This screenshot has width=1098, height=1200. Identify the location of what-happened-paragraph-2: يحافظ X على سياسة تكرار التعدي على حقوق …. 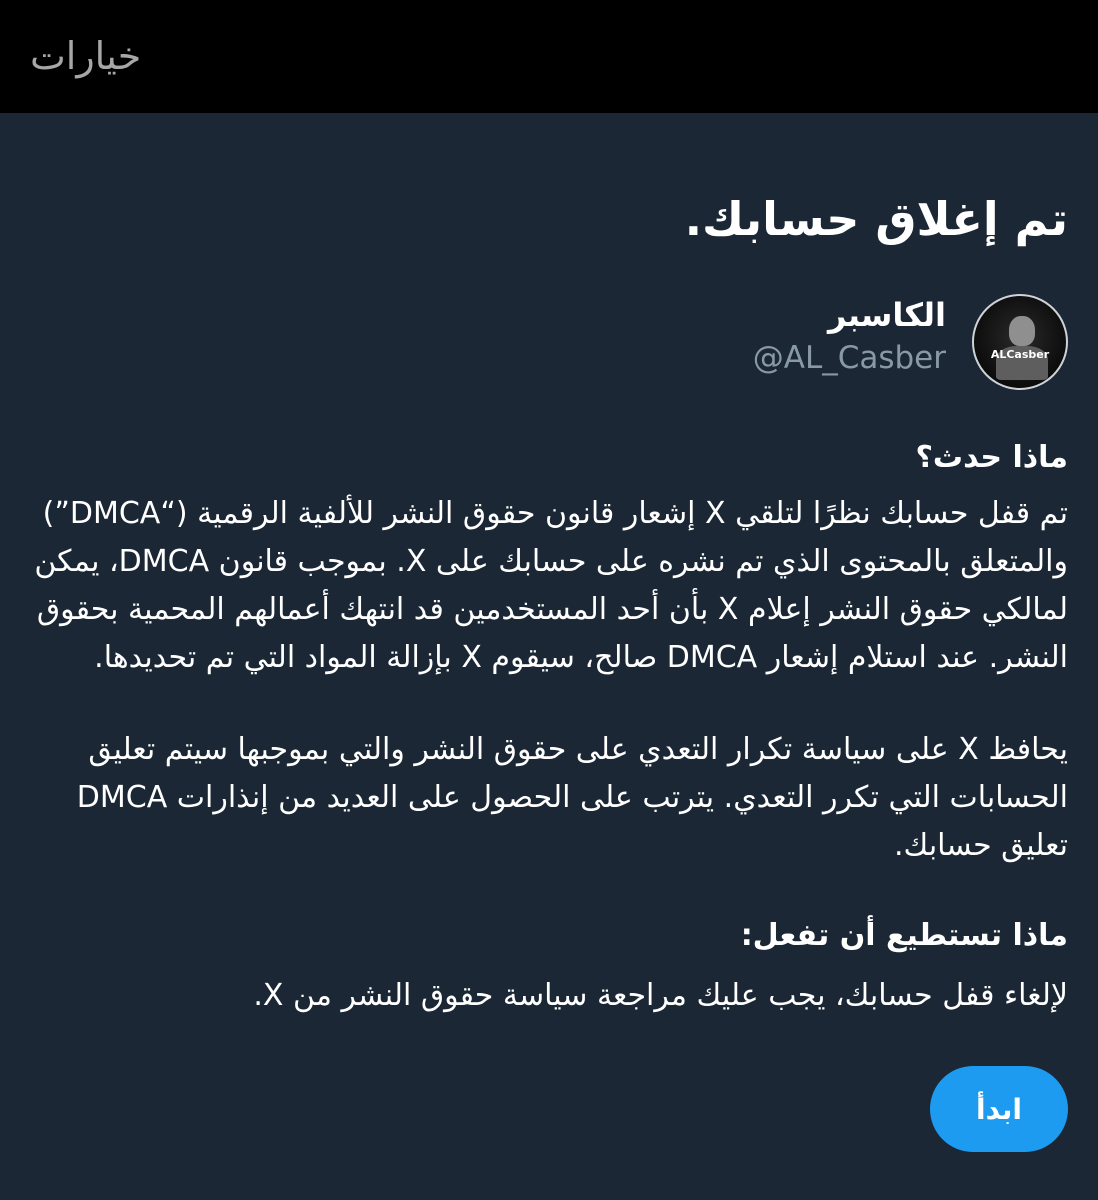
(572, 797).